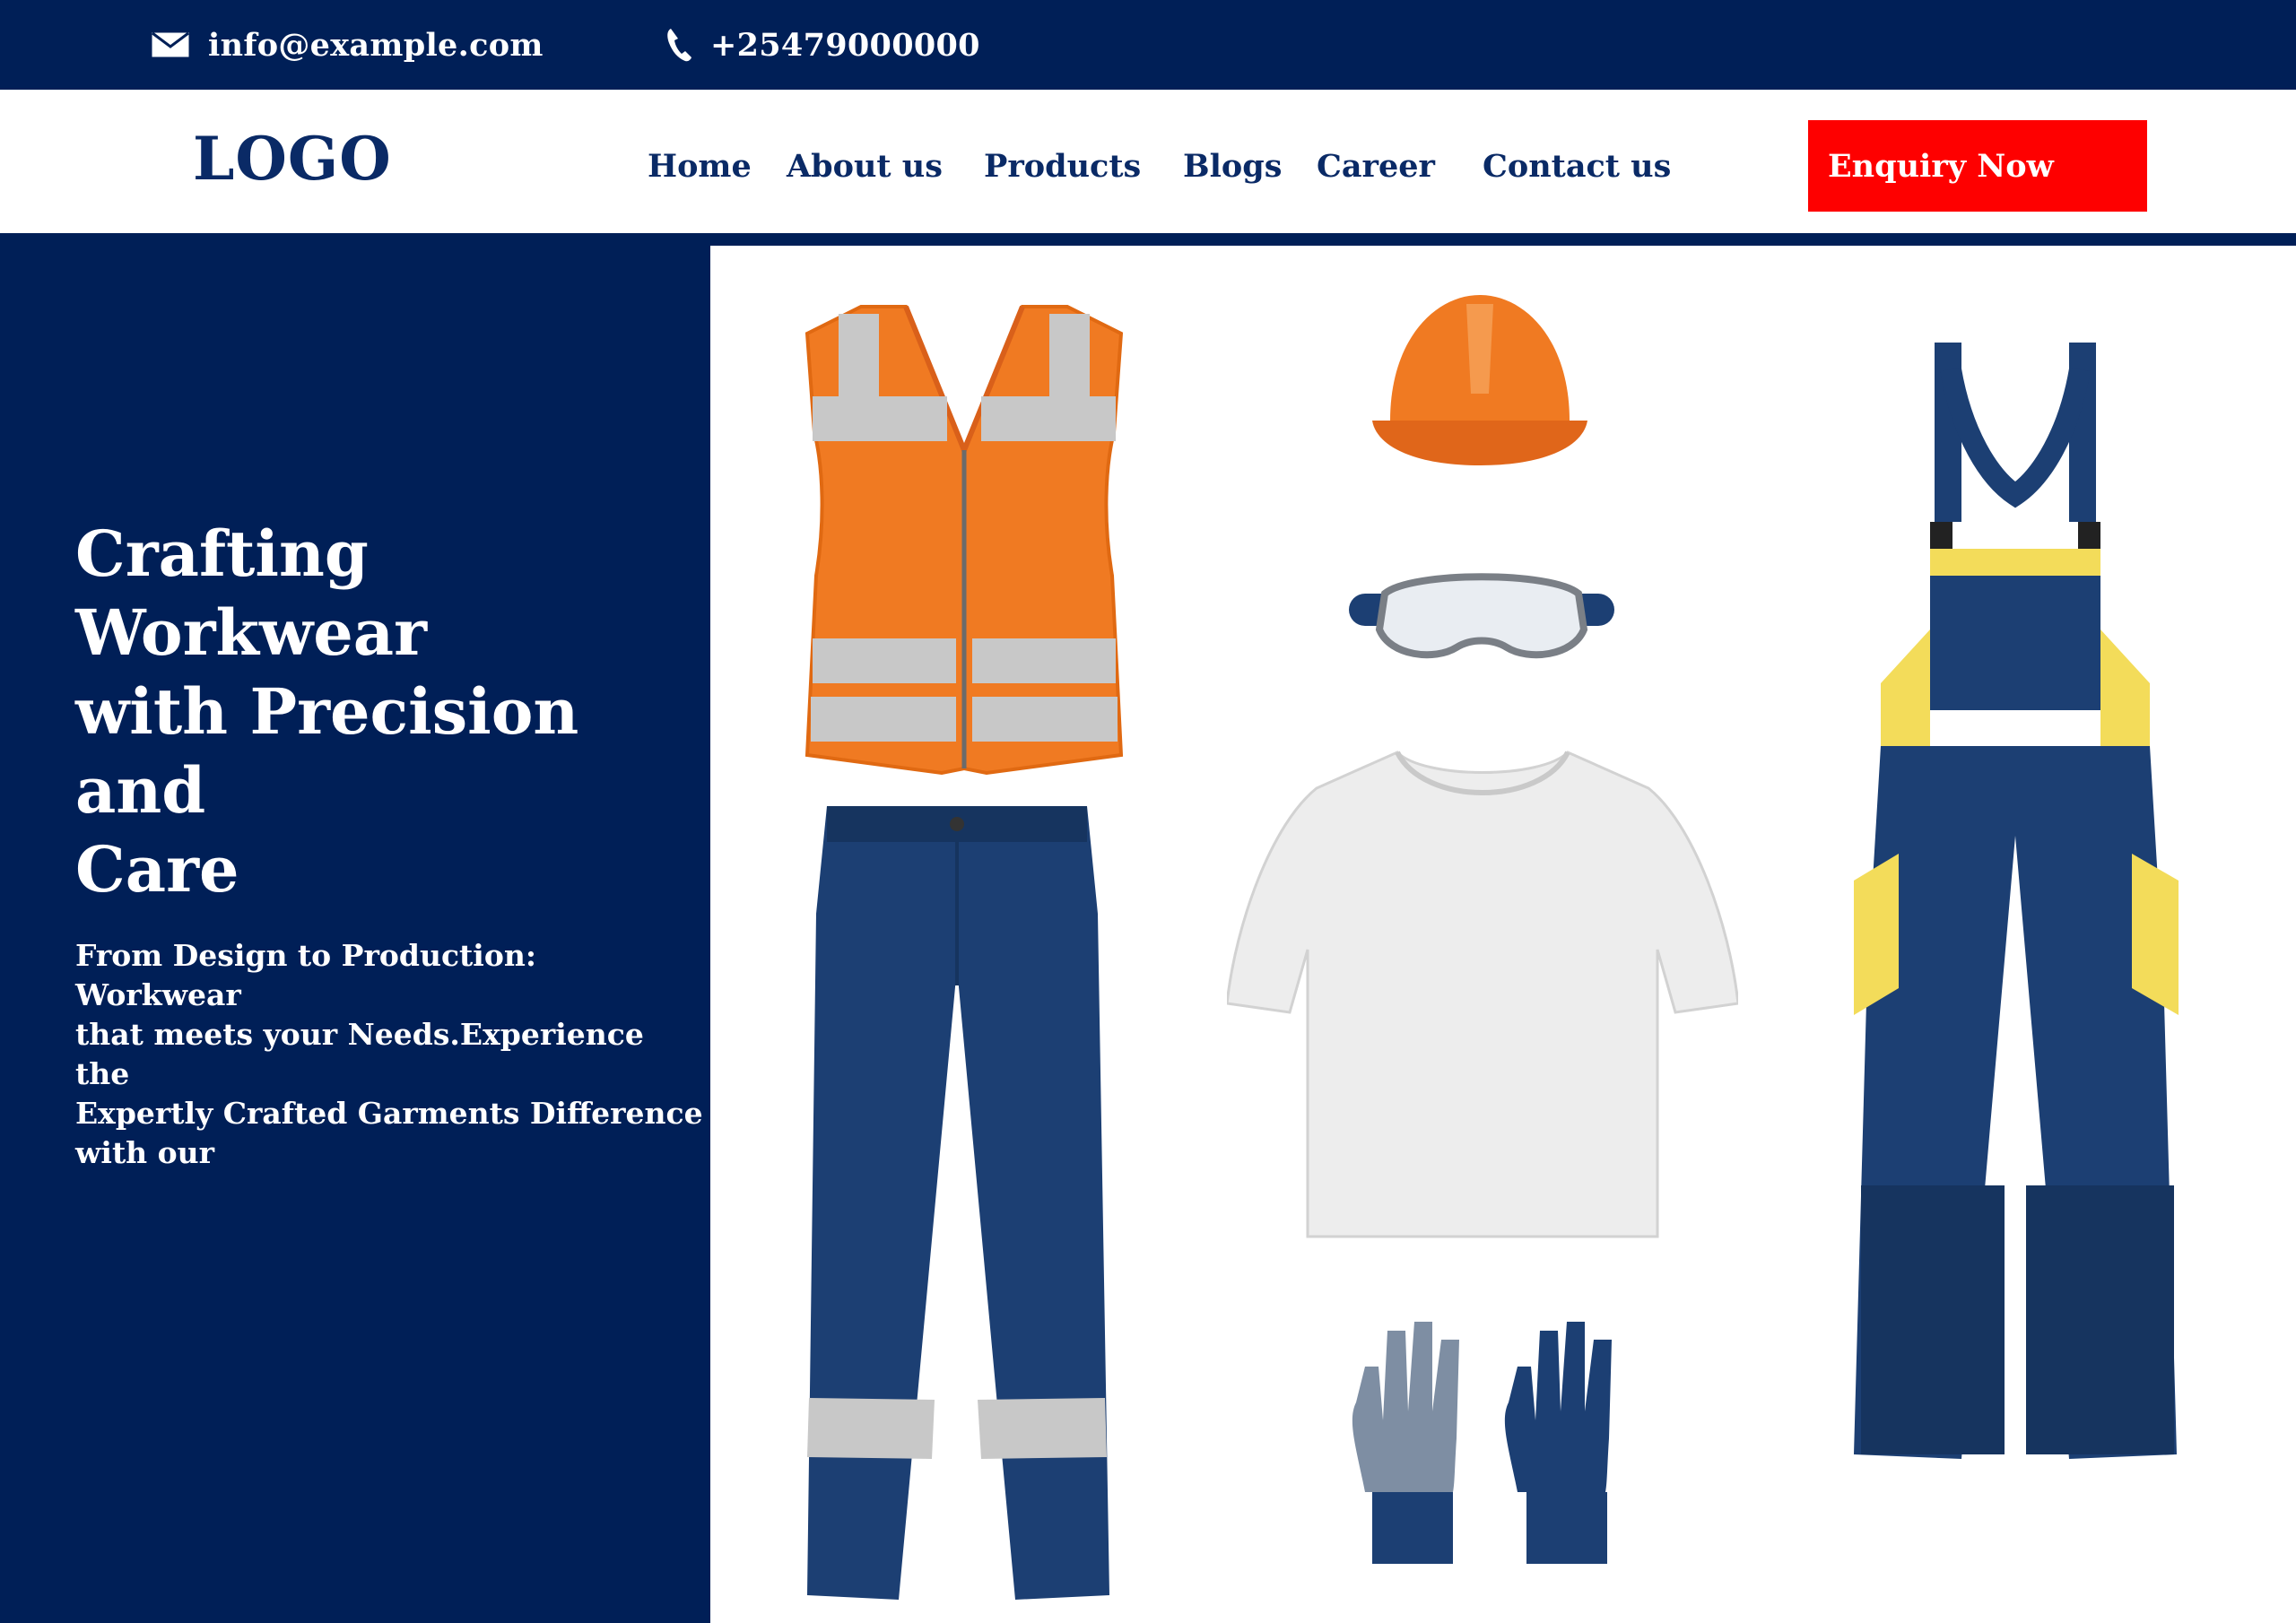  What do you see at coordinates (376, 45) in the screenshot?
I see `email-text: info@example.com` at bounding box center [376, 45].